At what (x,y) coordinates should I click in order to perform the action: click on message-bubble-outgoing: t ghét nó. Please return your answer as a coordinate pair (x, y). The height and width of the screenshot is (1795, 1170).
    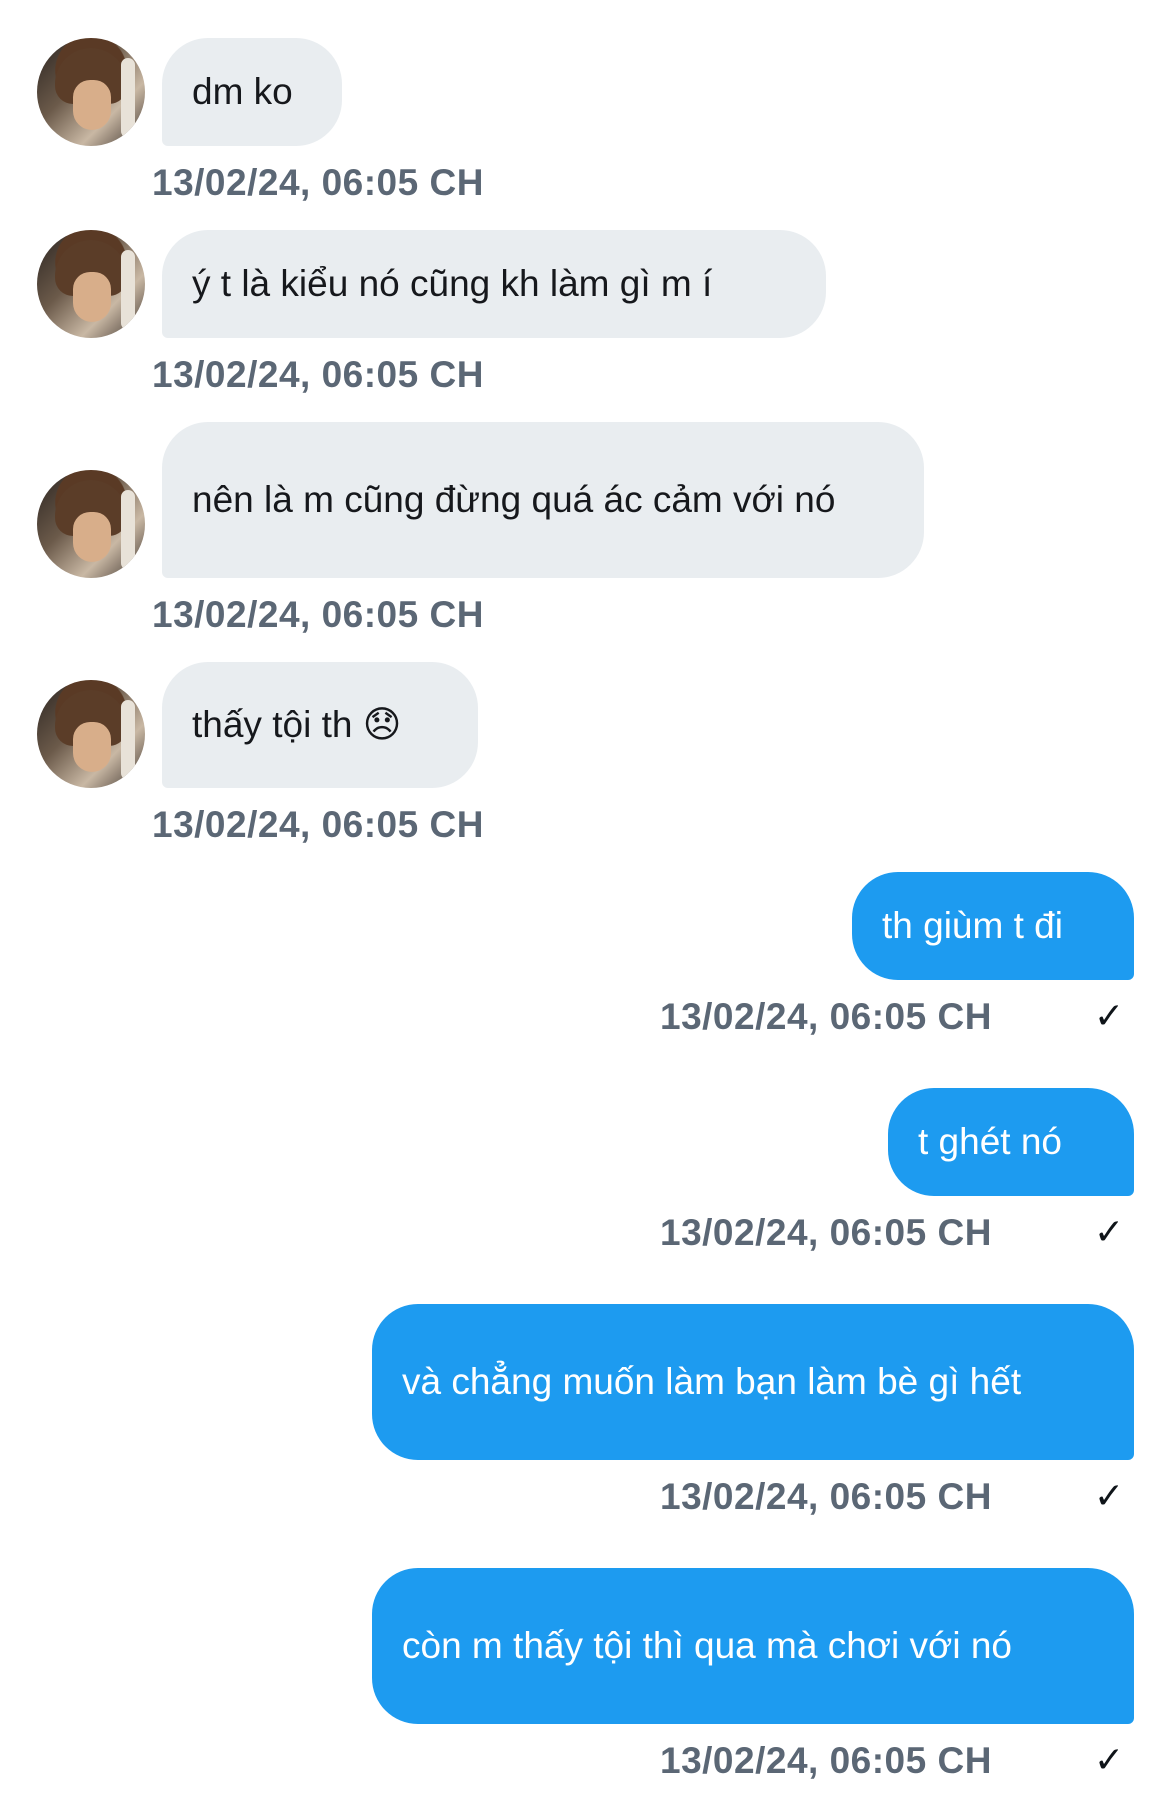
    Looking at the image, I should click on (1011, 1142).